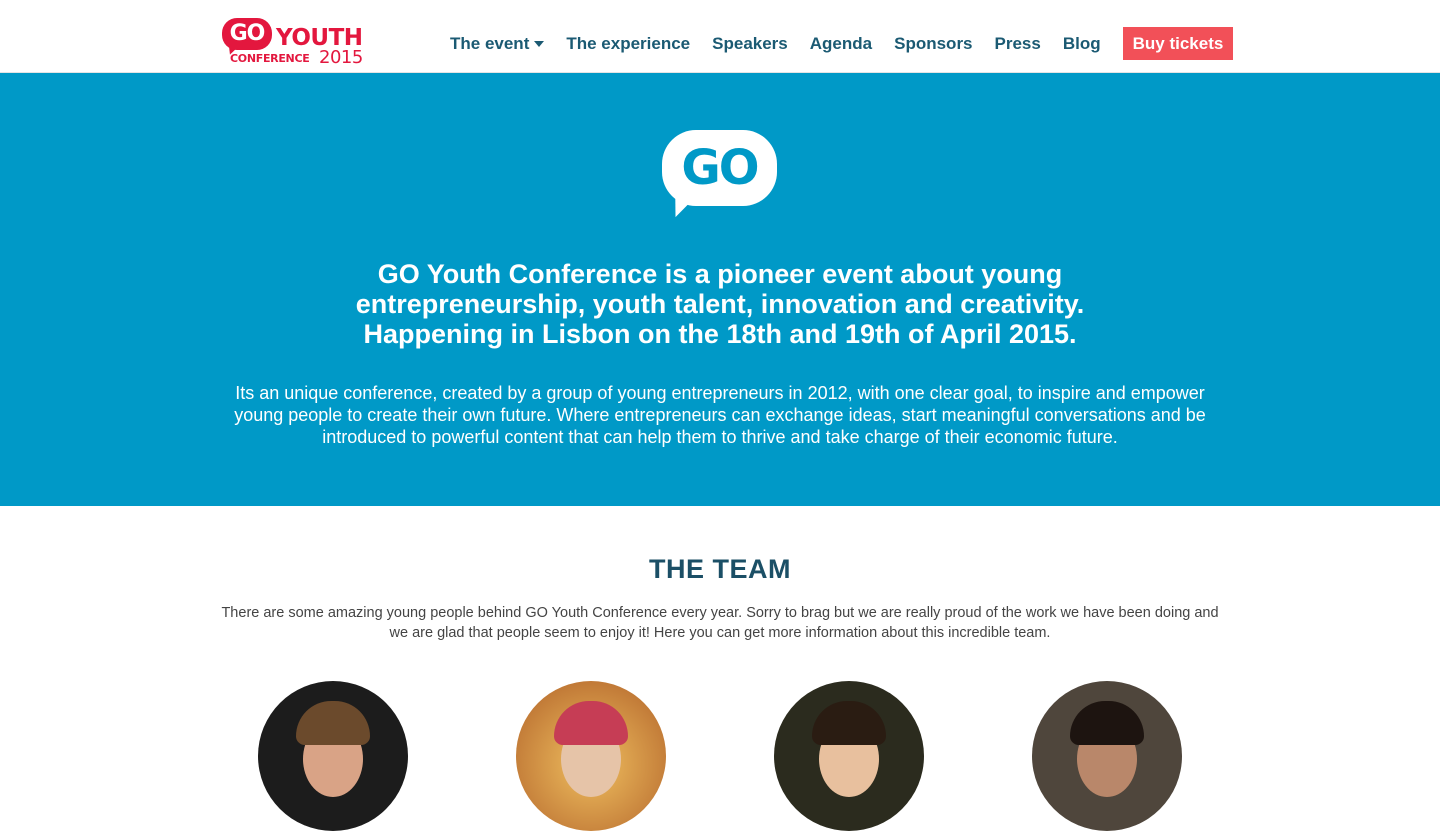  Describe the element at coordinates (270, 58) in the screenshot. I see `logo-conference-text: CONFERENCE` at that location.